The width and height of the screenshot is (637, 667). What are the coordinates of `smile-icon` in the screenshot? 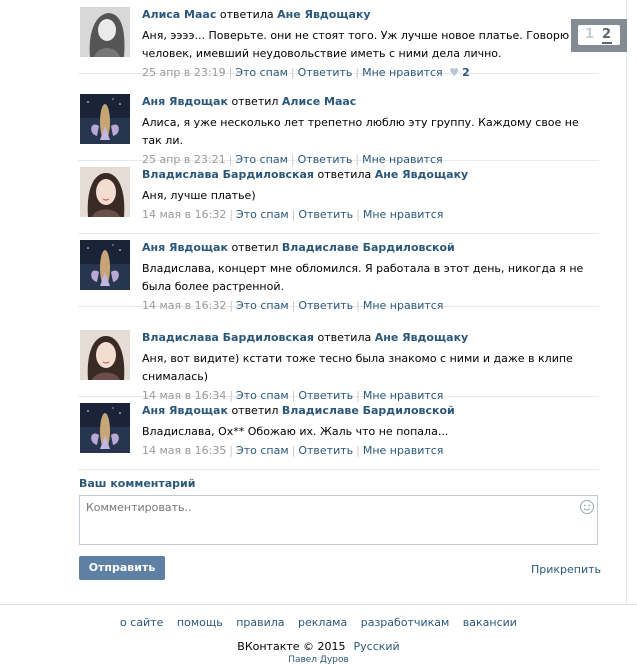 It's located at (587, 507).